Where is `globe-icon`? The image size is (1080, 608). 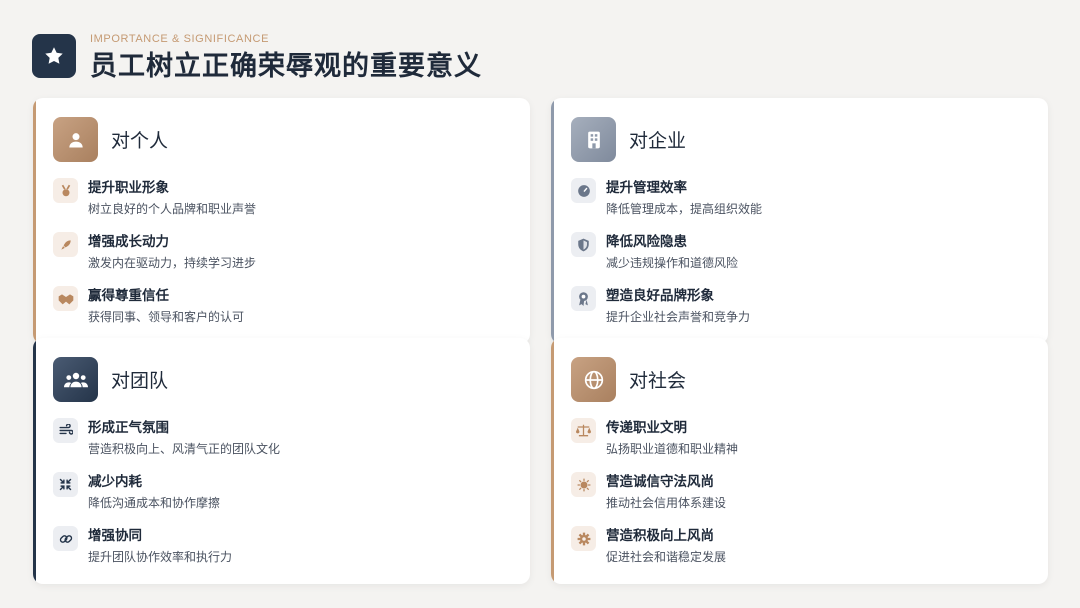 globe-icon is located at coordinates (593, 379).